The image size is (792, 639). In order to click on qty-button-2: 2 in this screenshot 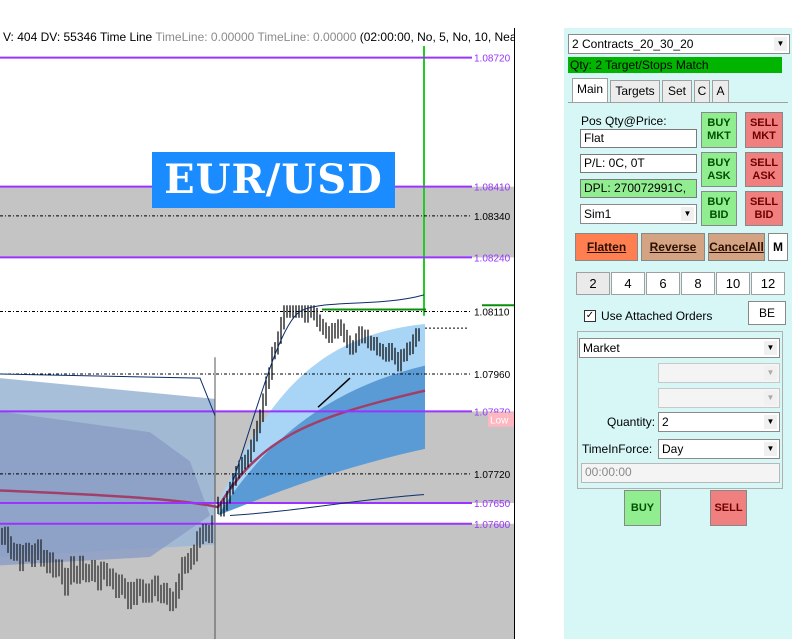, I will do `click(593, 283)`.